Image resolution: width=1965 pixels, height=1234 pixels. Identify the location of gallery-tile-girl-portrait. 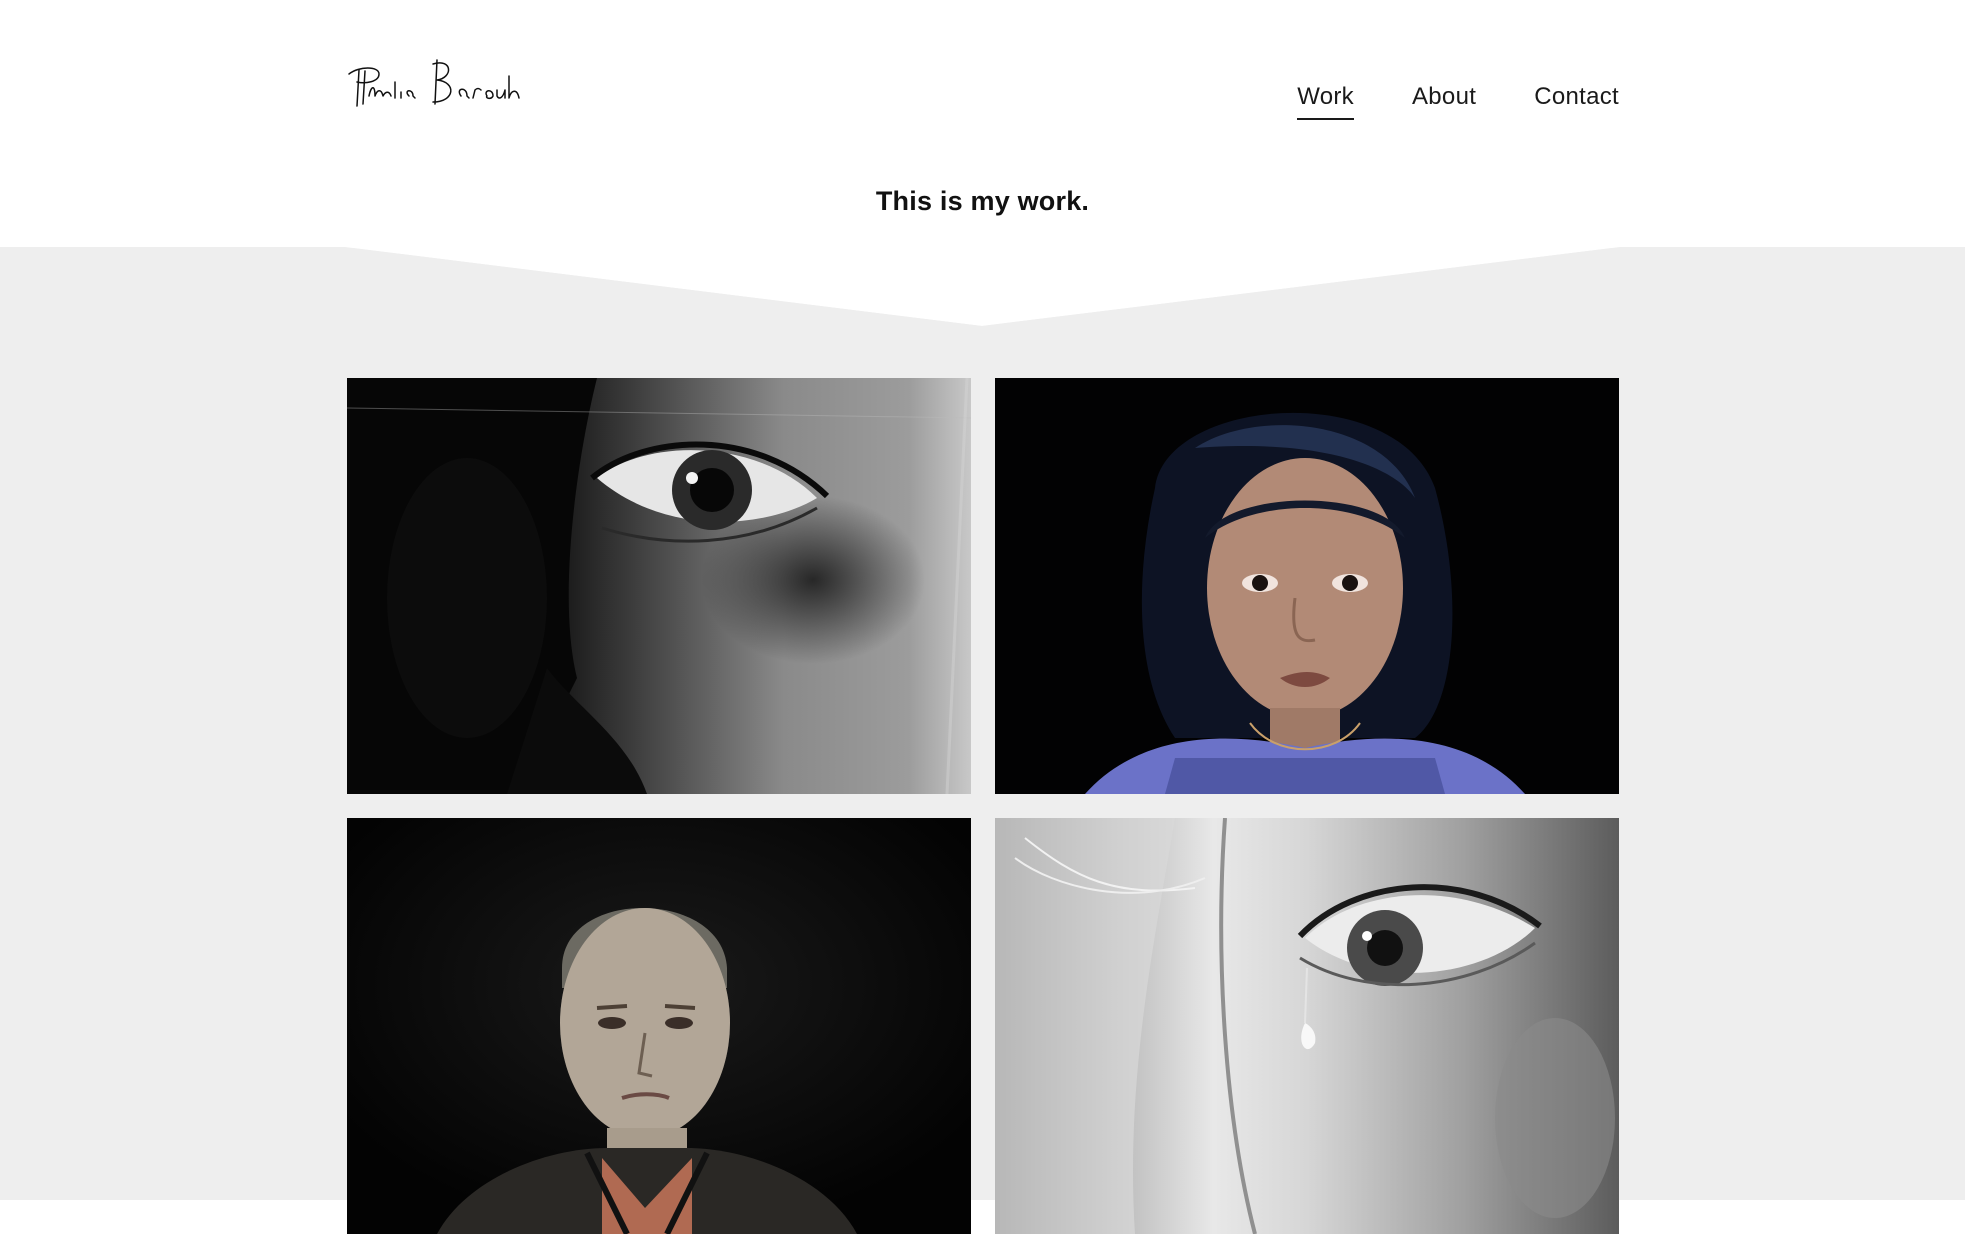
(1307, 586).